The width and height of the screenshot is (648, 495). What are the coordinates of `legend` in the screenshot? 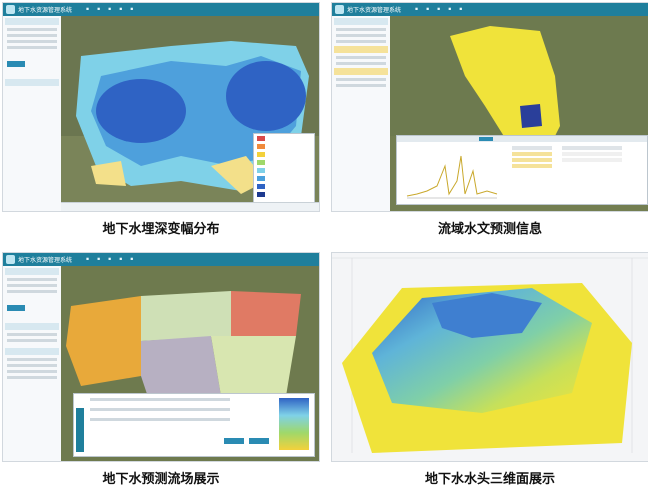 It's located at (284, 169).